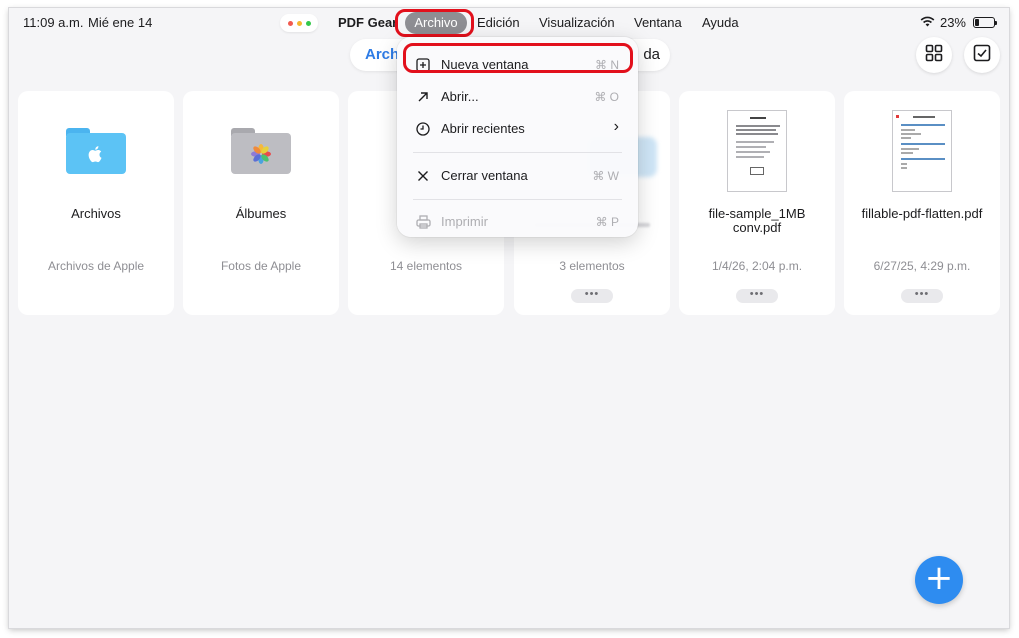 The width and height of the screenshot is (1019, 638). I want to click on arrow-up-right-icon, so click(423, 97).